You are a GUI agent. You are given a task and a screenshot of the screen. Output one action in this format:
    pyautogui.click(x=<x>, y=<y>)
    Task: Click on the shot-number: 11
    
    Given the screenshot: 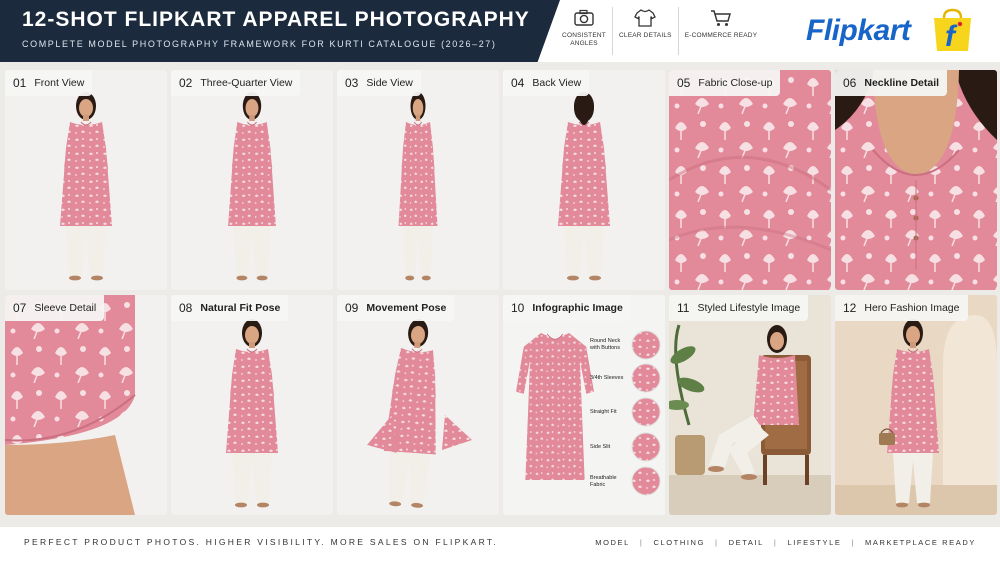 What is the action you would take?
    pyautogui.click(x=683, y=308)
    